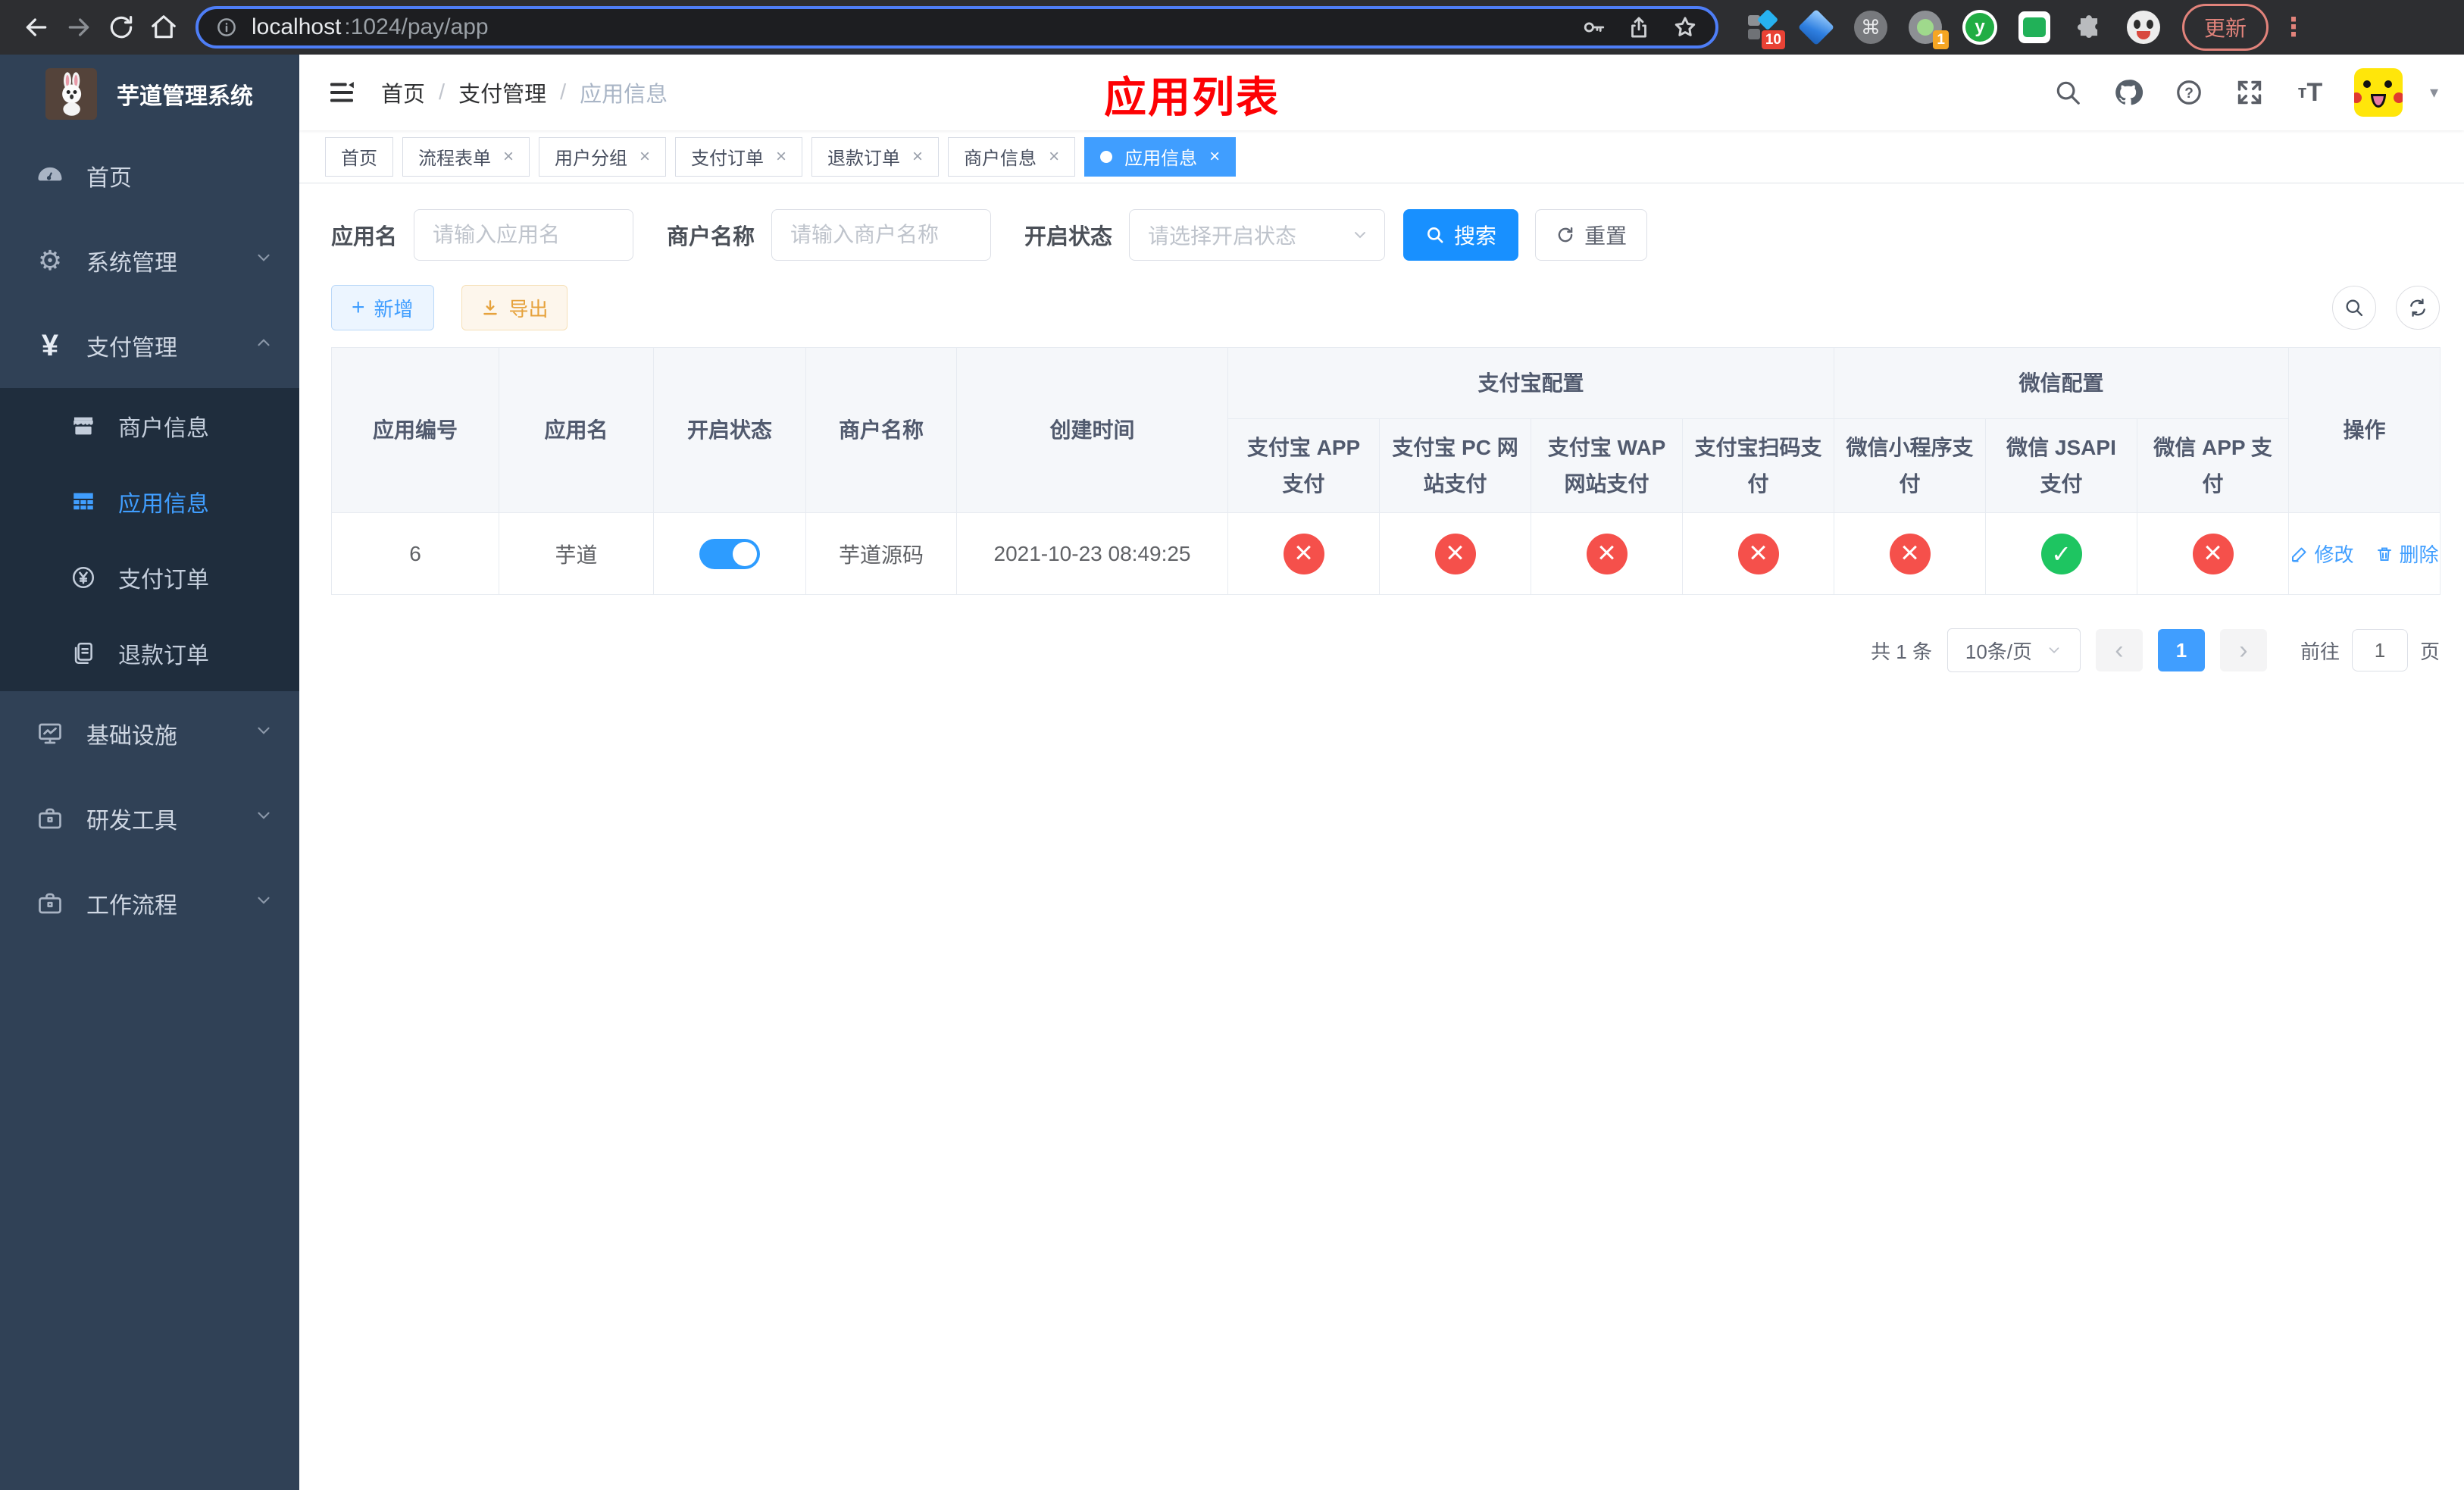  I want to click on sidebar-item-label: 研发工具, so click(131, 821).